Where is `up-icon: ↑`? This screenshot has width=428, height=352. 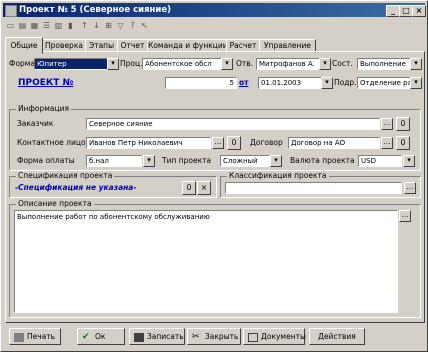 up-icon: ↑ is located at coordinates (84, 25).